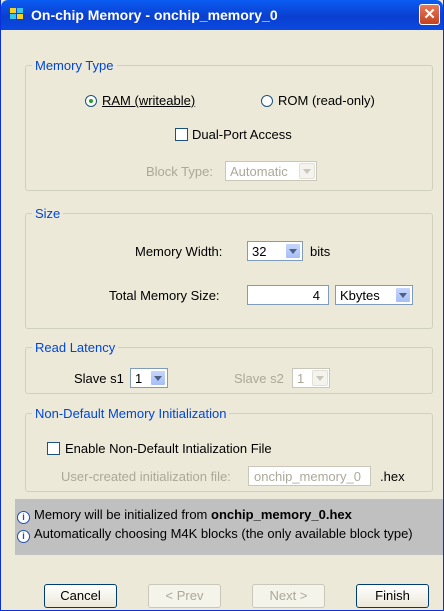 The width and height of the screenshot is (444, 611). Describe the element at coordinates (48, 213) in the screenshot. I see `size-legend: Size` at that location.